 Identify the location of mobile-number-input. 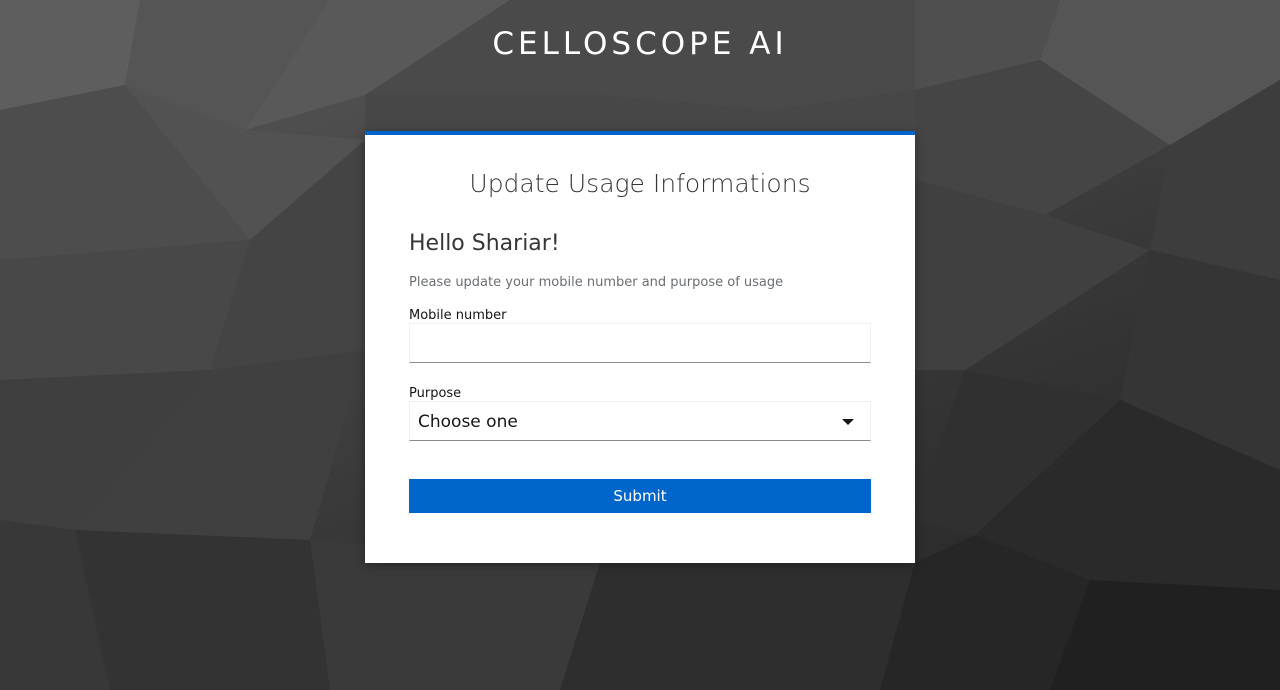
(640, 343).